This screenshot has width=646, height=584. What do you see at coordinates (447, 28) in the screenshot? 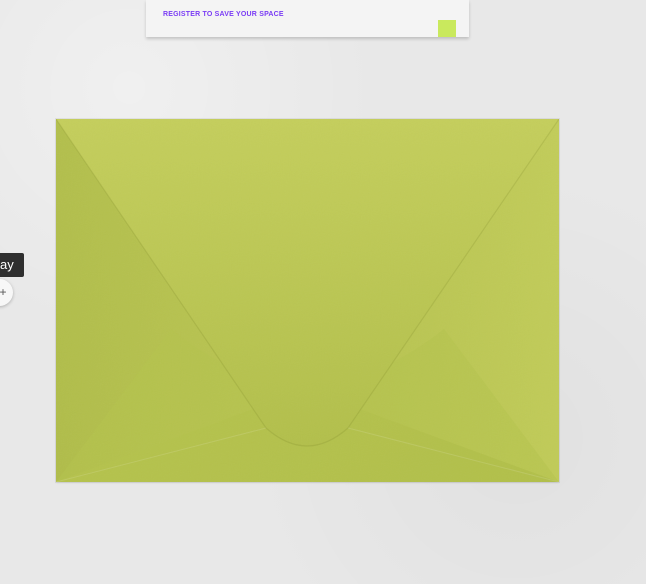
I see `color-swatch` at bounding box center [447, 28].